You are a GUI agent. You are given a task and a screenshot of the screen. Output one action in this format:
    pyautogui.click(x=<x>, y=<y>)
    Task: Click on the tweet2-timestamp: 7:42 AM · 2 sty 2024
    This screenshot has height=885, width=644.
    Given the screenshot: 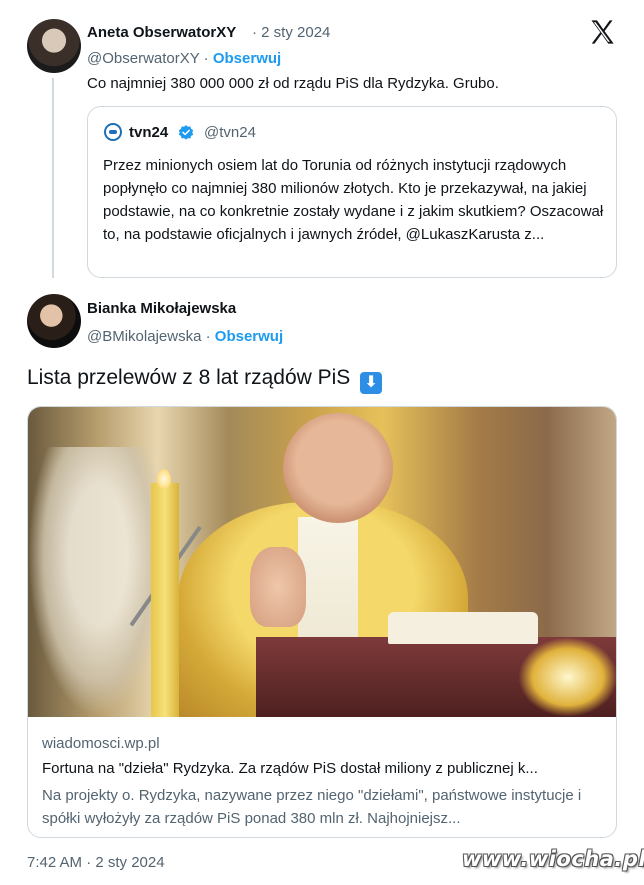 What is the action you would take?
    pyautogui.click(x=96, y=862)
    